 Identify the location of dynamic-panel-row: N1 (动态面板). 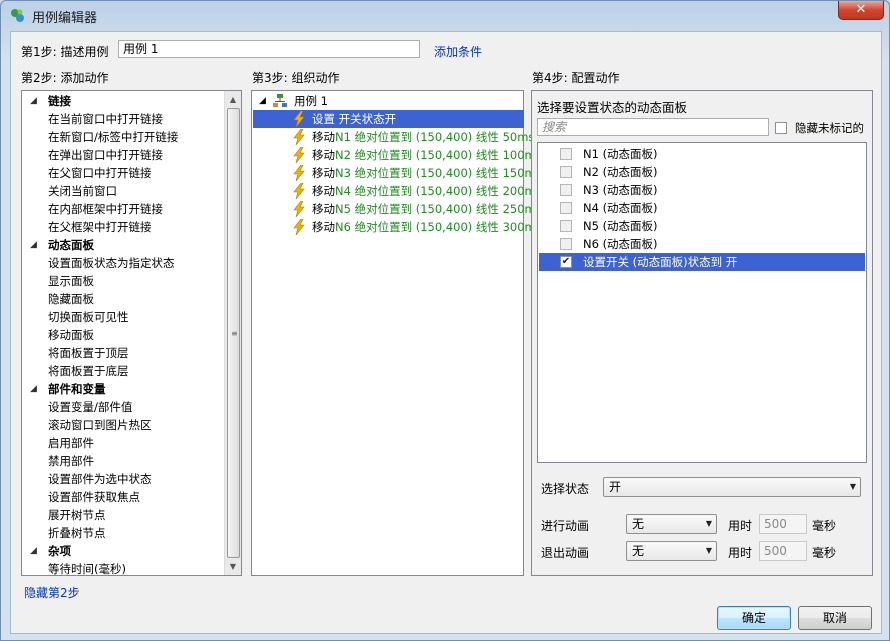
(702, 154).